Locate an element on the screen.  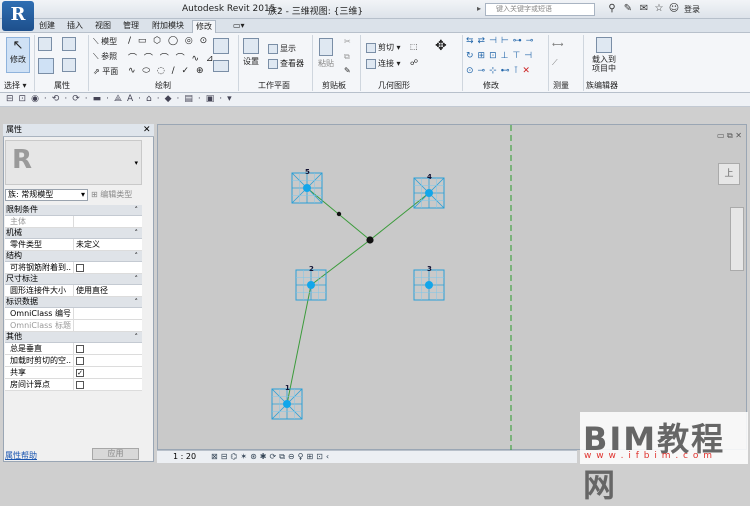
property-row: OmniClass 标题 is located at coordinates (73, 326).